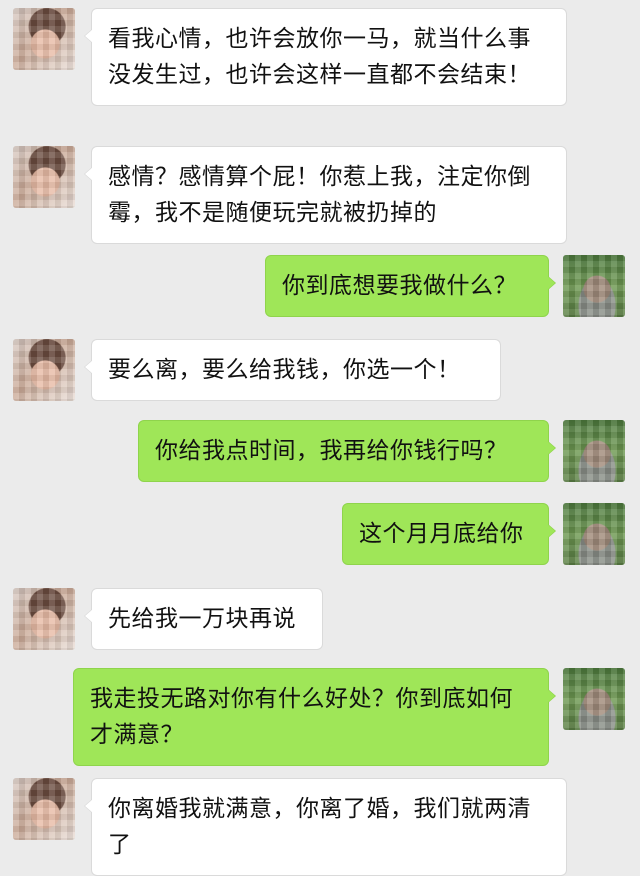  I want to click on outgoing-message-bubble: 你到底想要我做什么？, so click(410, 286).